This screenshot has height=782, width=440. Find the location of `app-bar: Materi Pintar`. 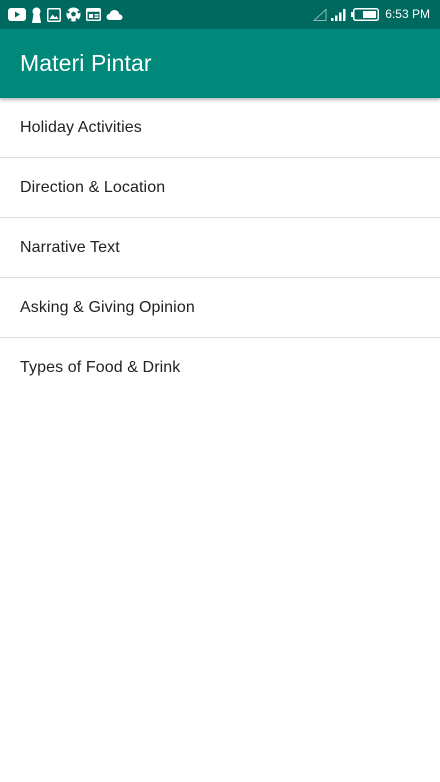

app-bar: Materi Pintar is located at coordinates (220, 63).